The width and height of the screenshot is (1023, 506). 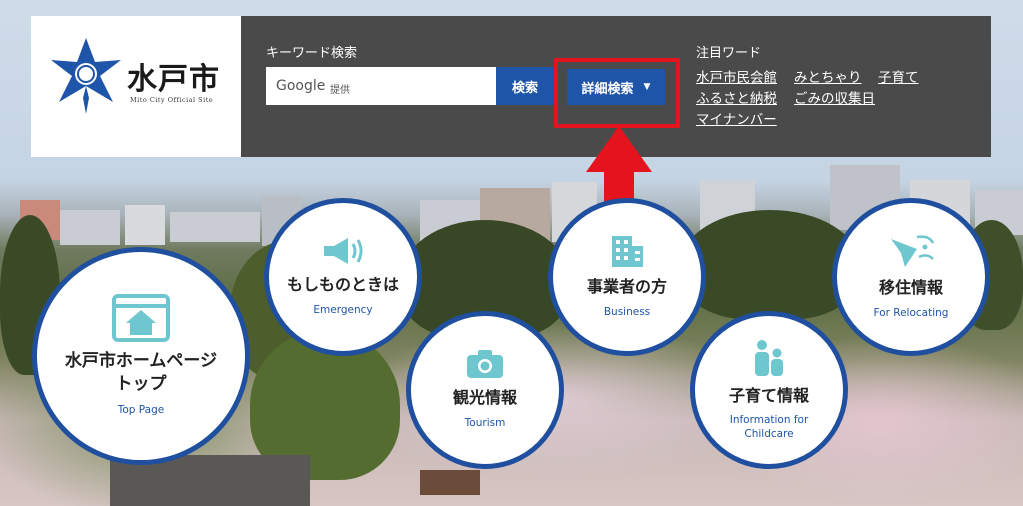 I want to click on home-icon, so click(x=141, y=318).